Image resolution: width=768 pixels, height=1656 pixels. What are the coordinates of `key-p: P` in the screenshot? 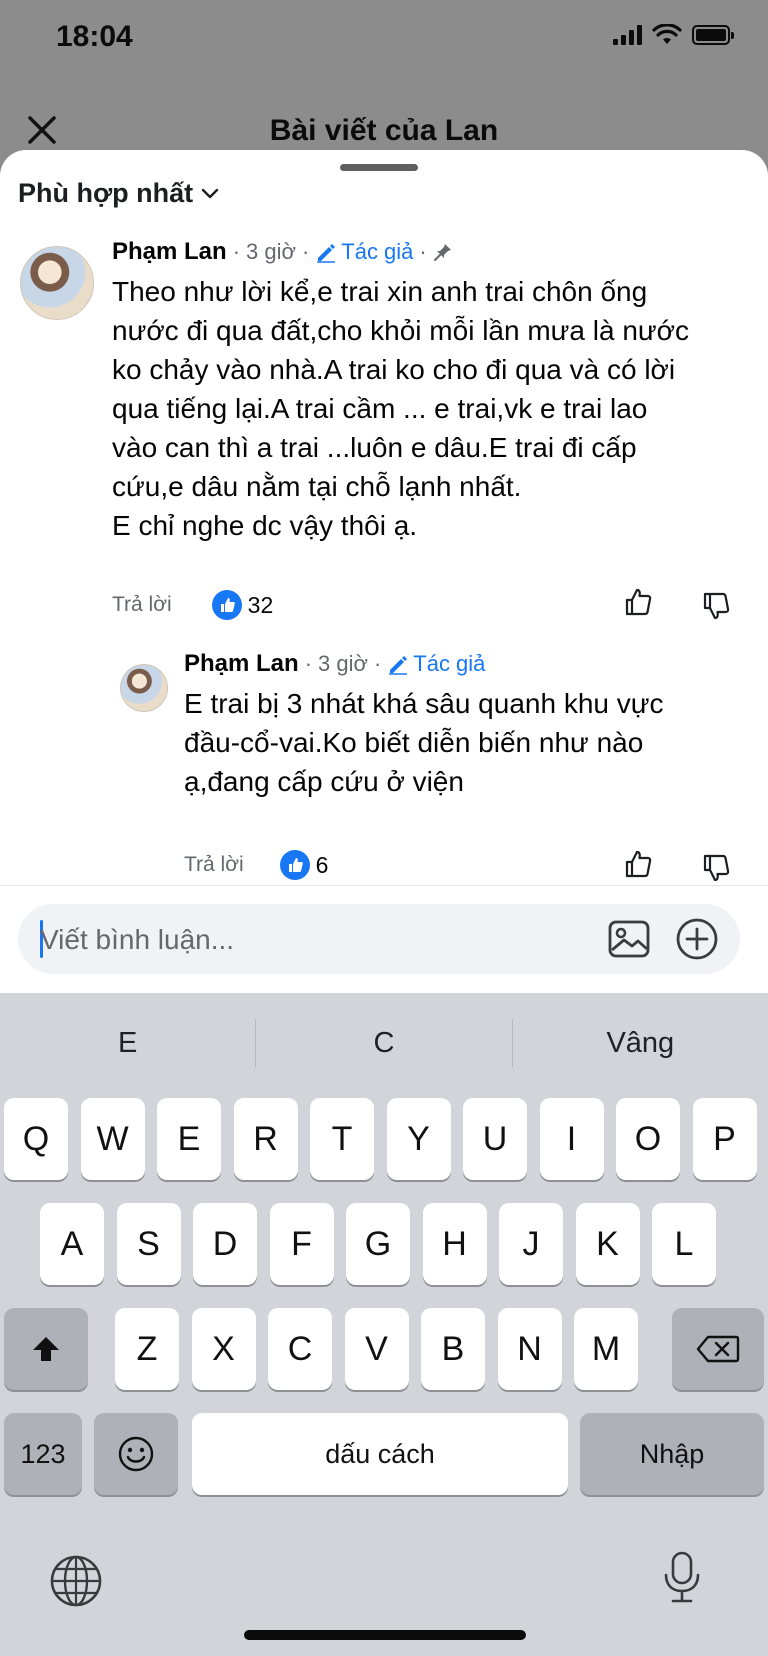 It's located at (724, 1139).